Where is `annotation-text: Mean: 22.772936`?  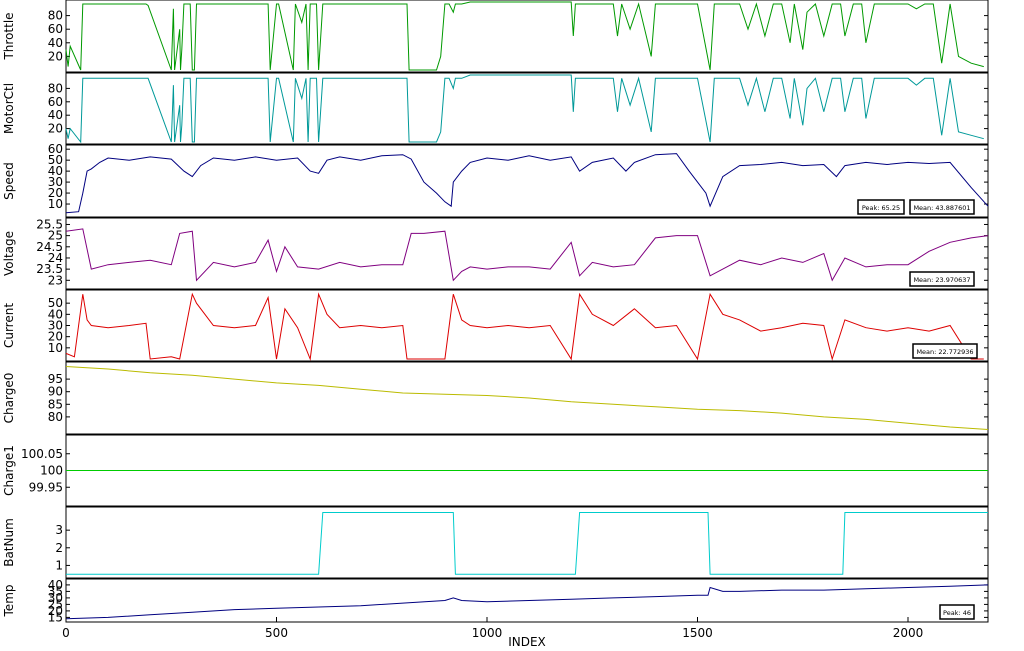 annotation-text: Mean: 22.772936 is located at coordinates (944, 352).